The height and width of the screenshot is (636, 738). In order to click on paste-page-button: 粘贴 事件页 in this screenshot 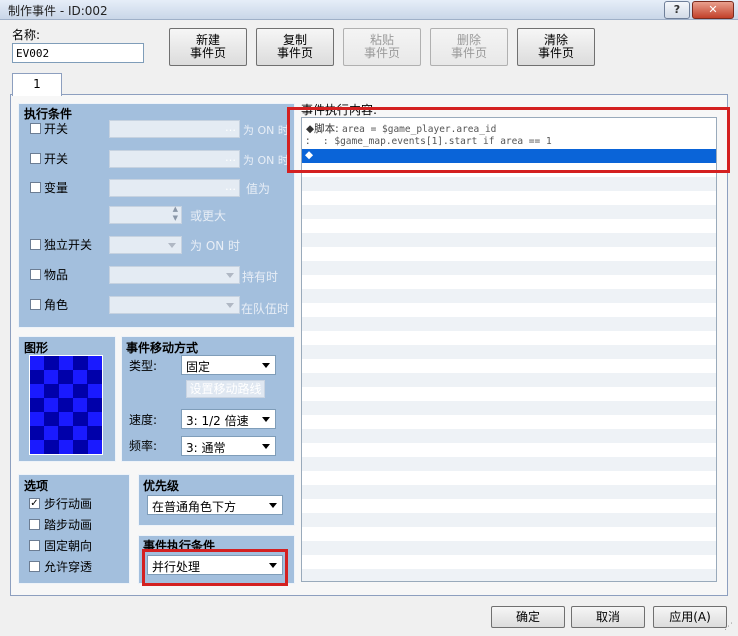, I will do `click(382, 47)`.